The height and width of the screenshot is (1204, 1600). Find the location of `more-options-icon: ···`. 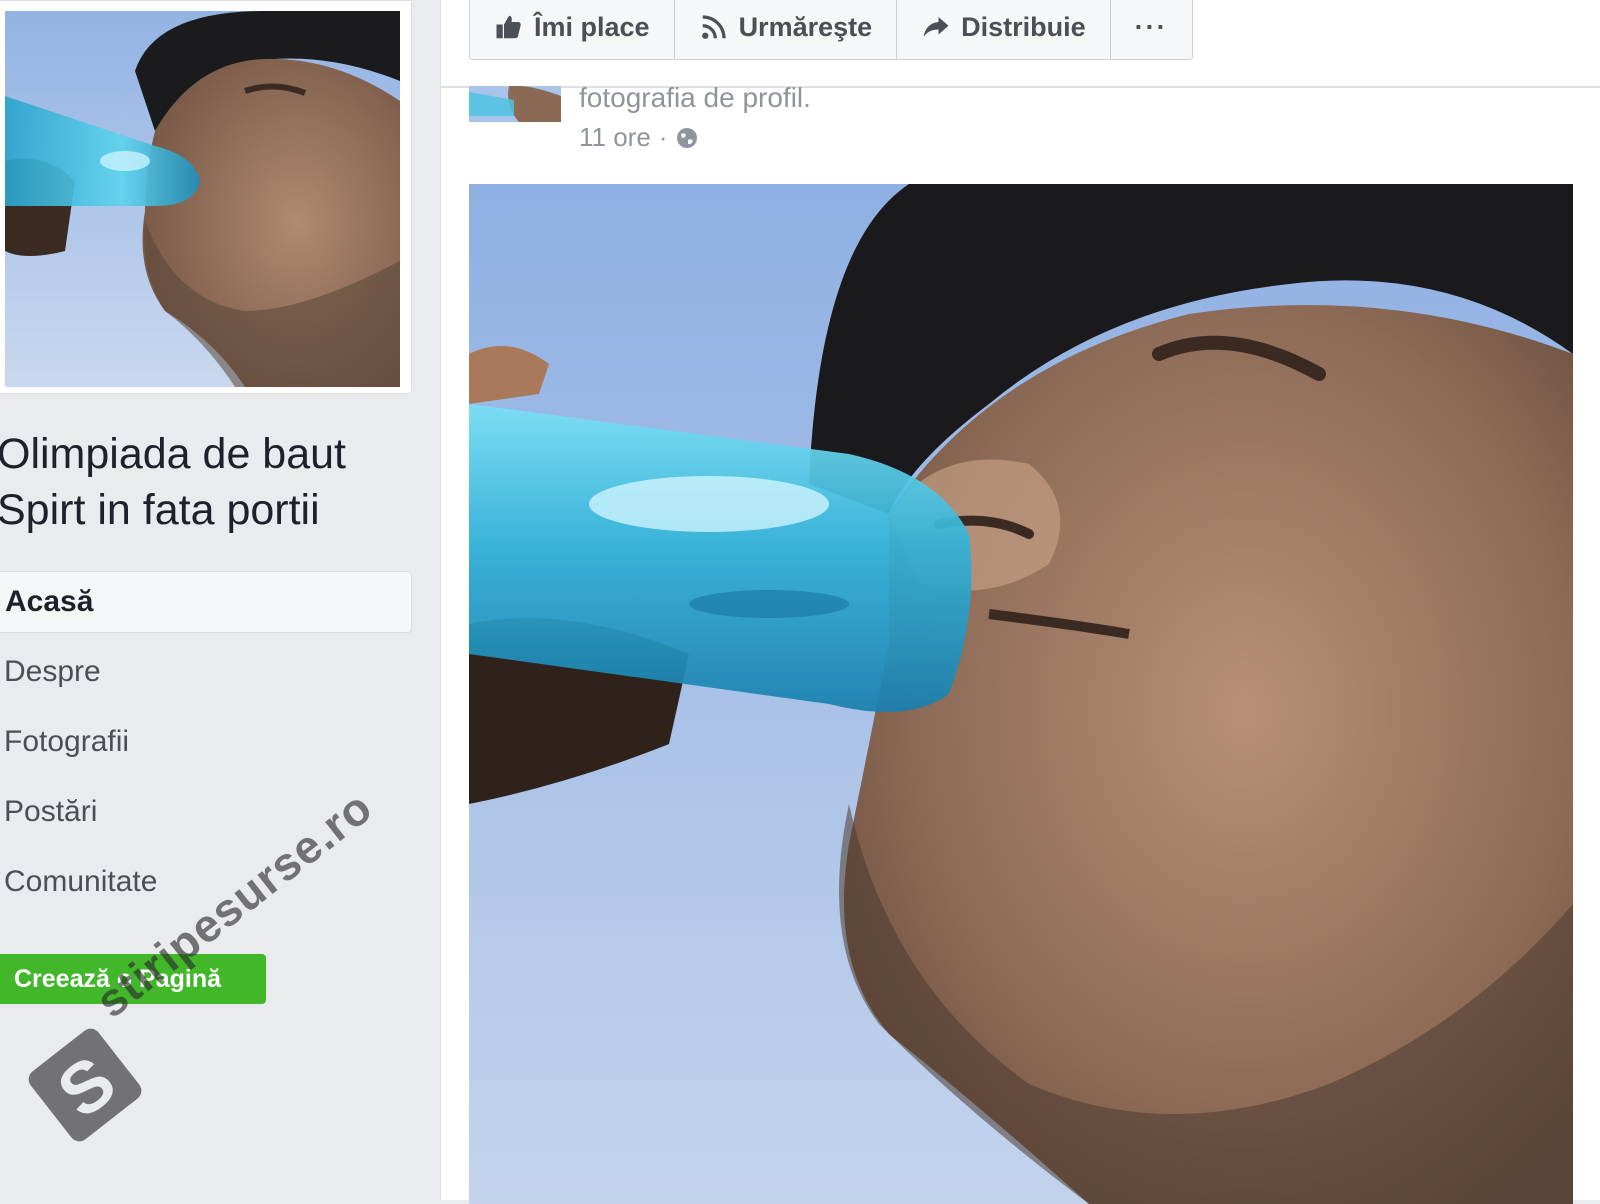

more-options-icon: ··· is located at coordinates (1151, 26).